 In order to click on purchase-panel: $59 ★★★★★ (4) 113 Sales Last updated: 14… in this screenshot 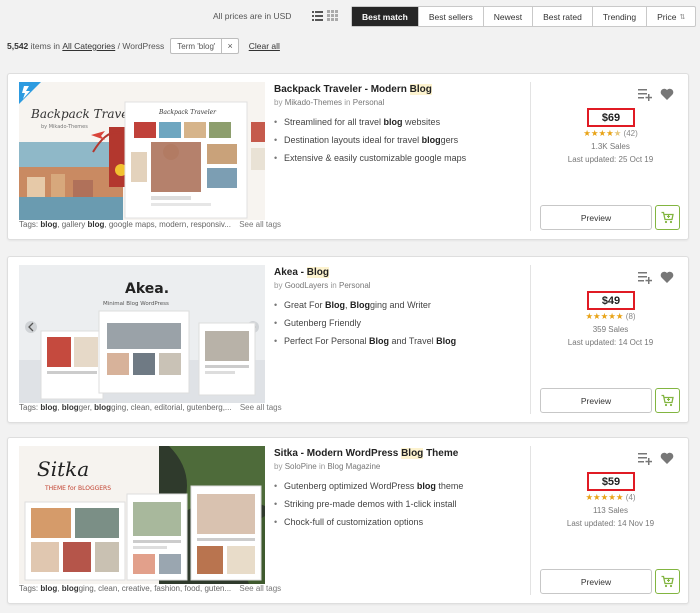, I will do `click(610, 520)`.